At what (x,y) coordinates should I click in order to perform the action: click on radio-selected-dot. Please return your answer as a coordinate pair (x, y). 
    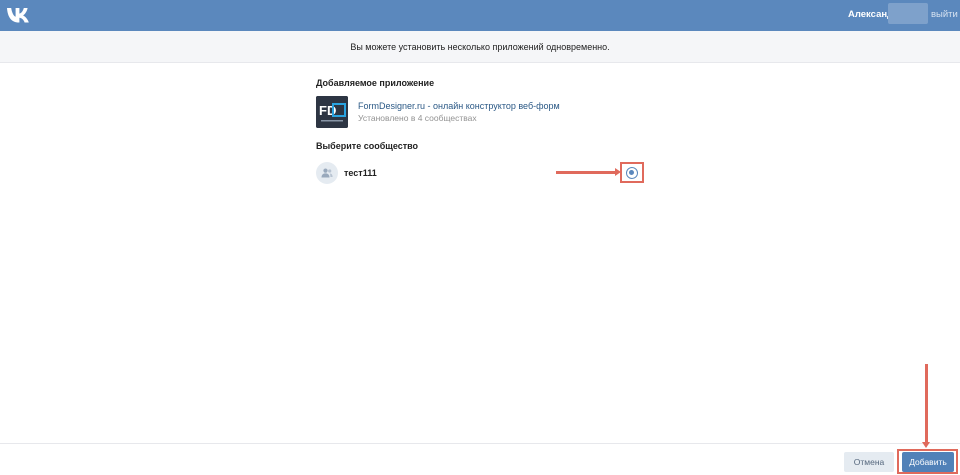
    Looking at the image, I should click on (631, 172).